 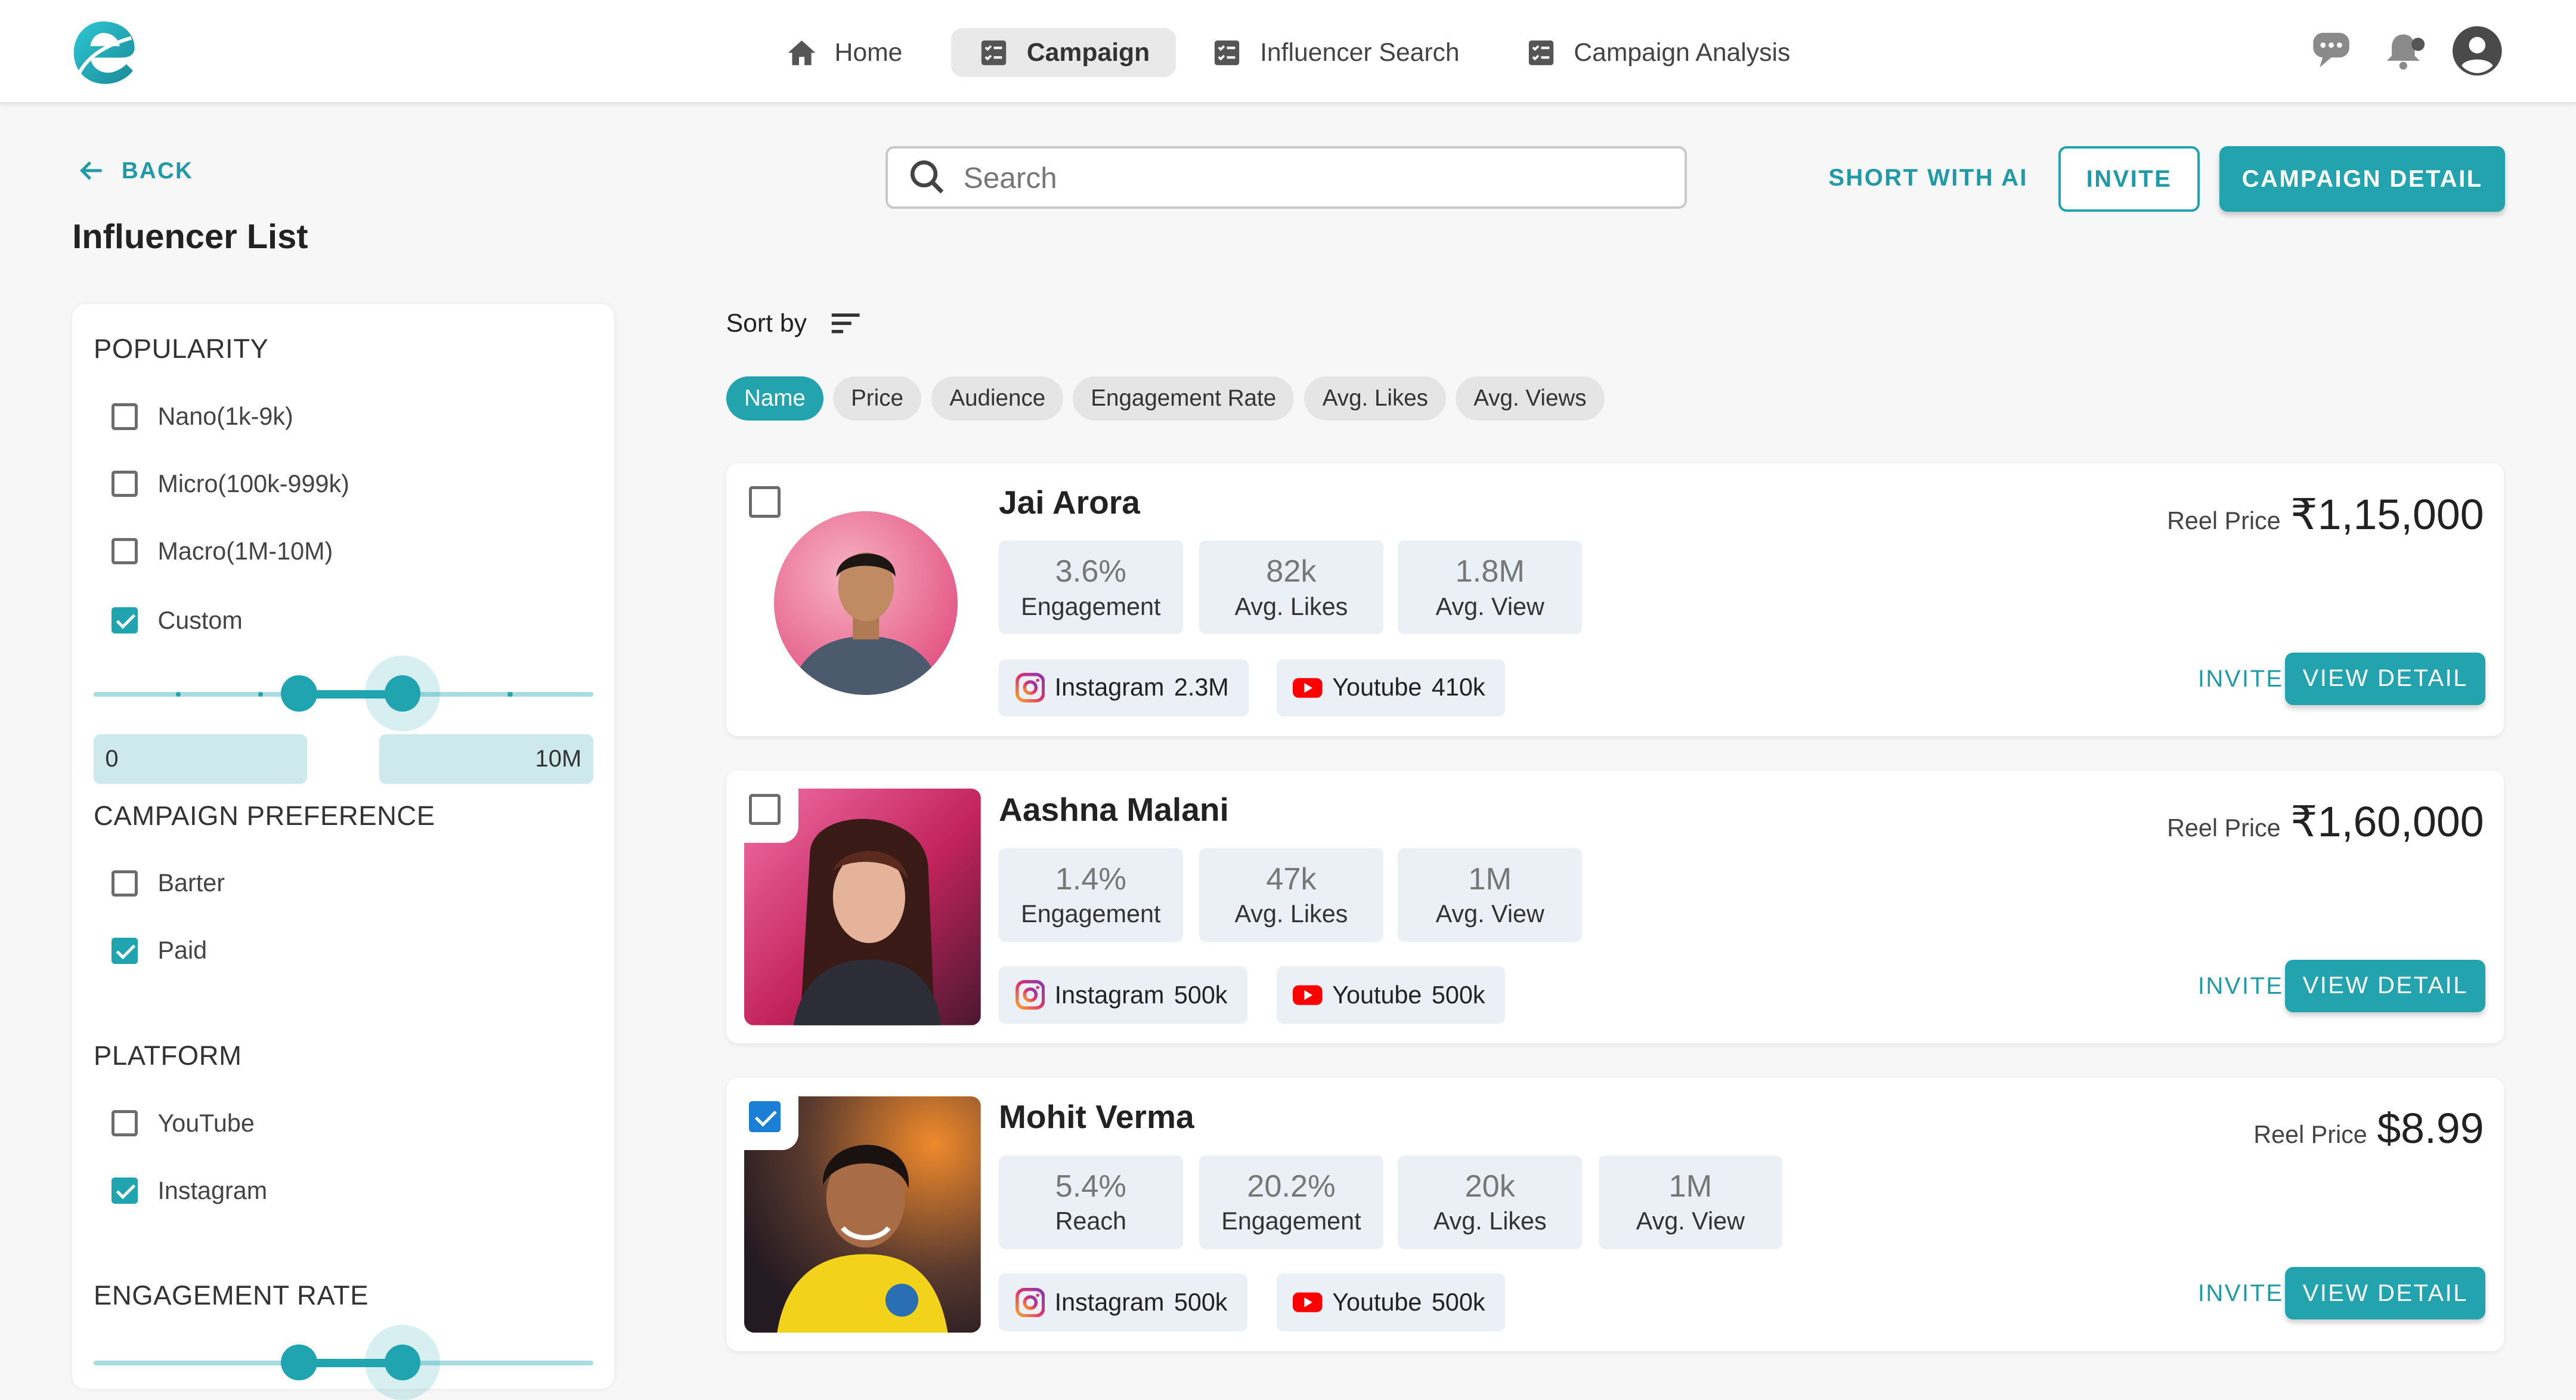 I want to click on popularity-slider-min-thumb, so click(x=299, y=693).